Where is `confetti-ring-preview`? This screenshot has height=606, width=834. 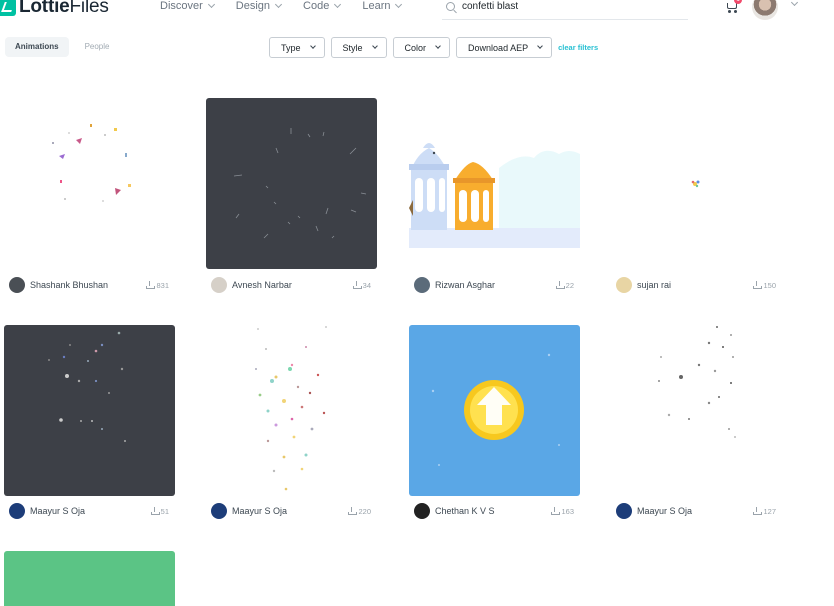
confetti-ring-preview is located at coordinates (91, 163).